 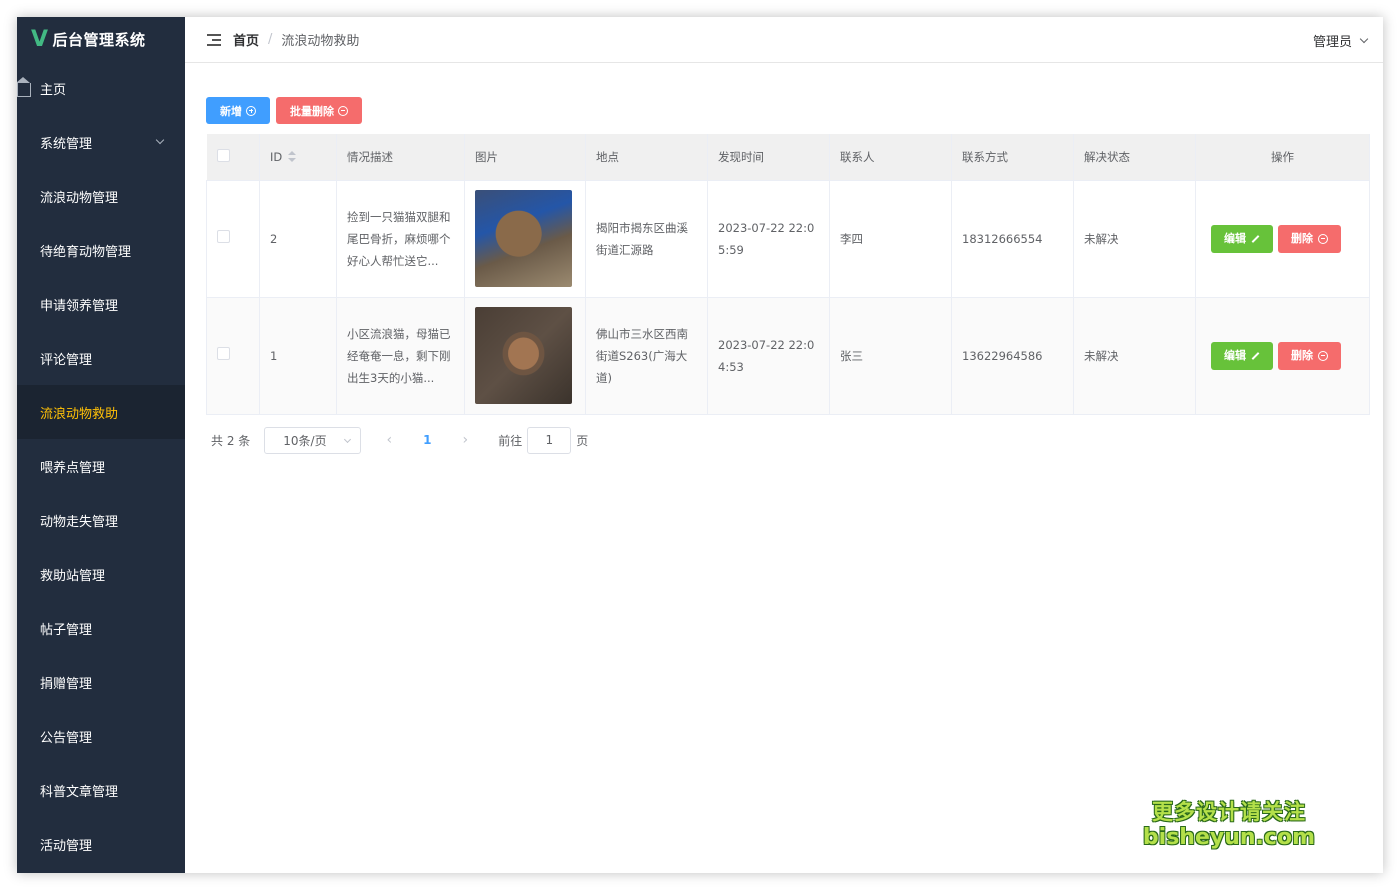 I want to click on delete-label: 删除, so click(x=1302, y=238).